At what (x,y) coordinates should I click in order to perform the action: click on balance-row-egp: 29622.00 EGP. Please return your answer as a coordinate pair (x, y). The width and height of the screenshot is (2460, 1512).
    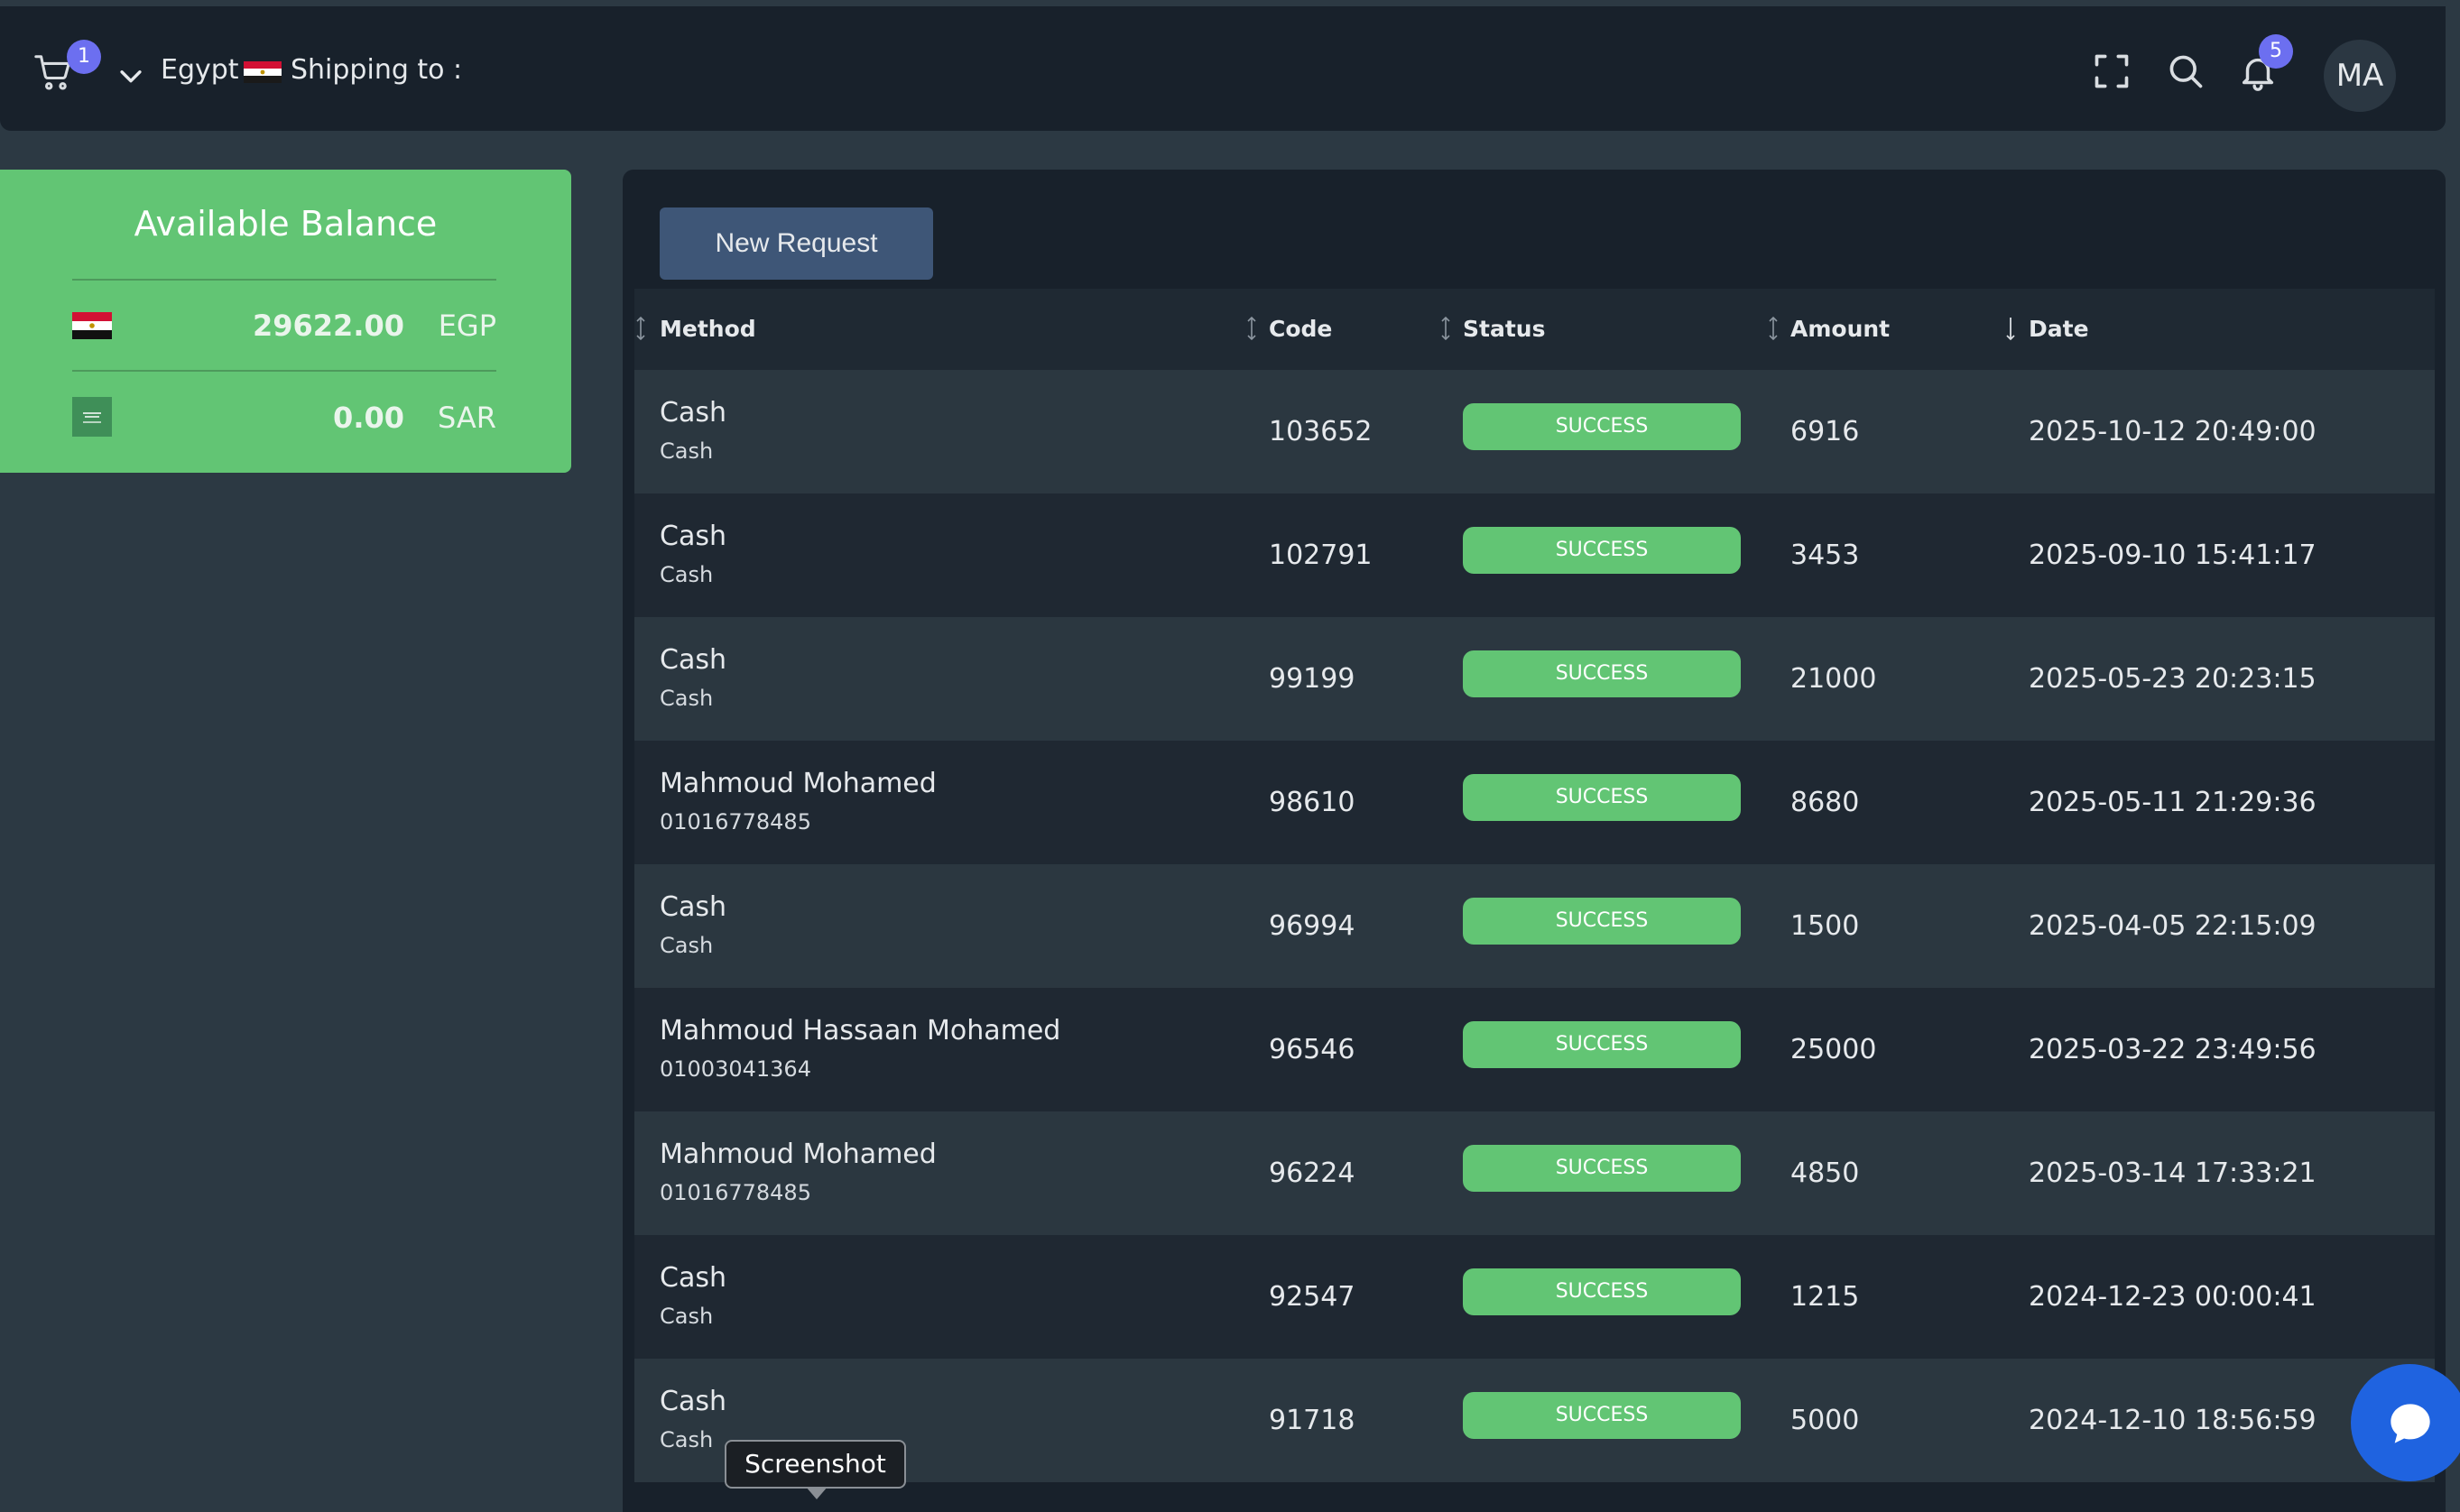
    Looking at the image, I should click on (284, 325).